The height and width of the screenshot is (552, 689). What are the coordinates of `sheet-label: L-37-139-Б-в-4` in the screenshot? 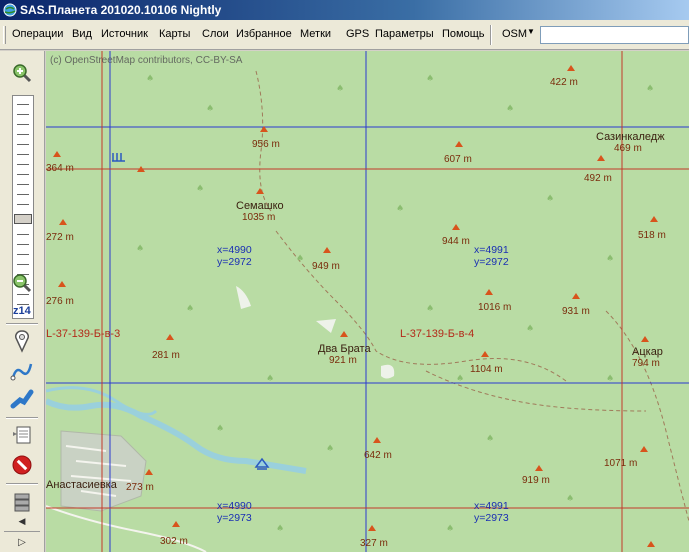 It's located at (437, 334).